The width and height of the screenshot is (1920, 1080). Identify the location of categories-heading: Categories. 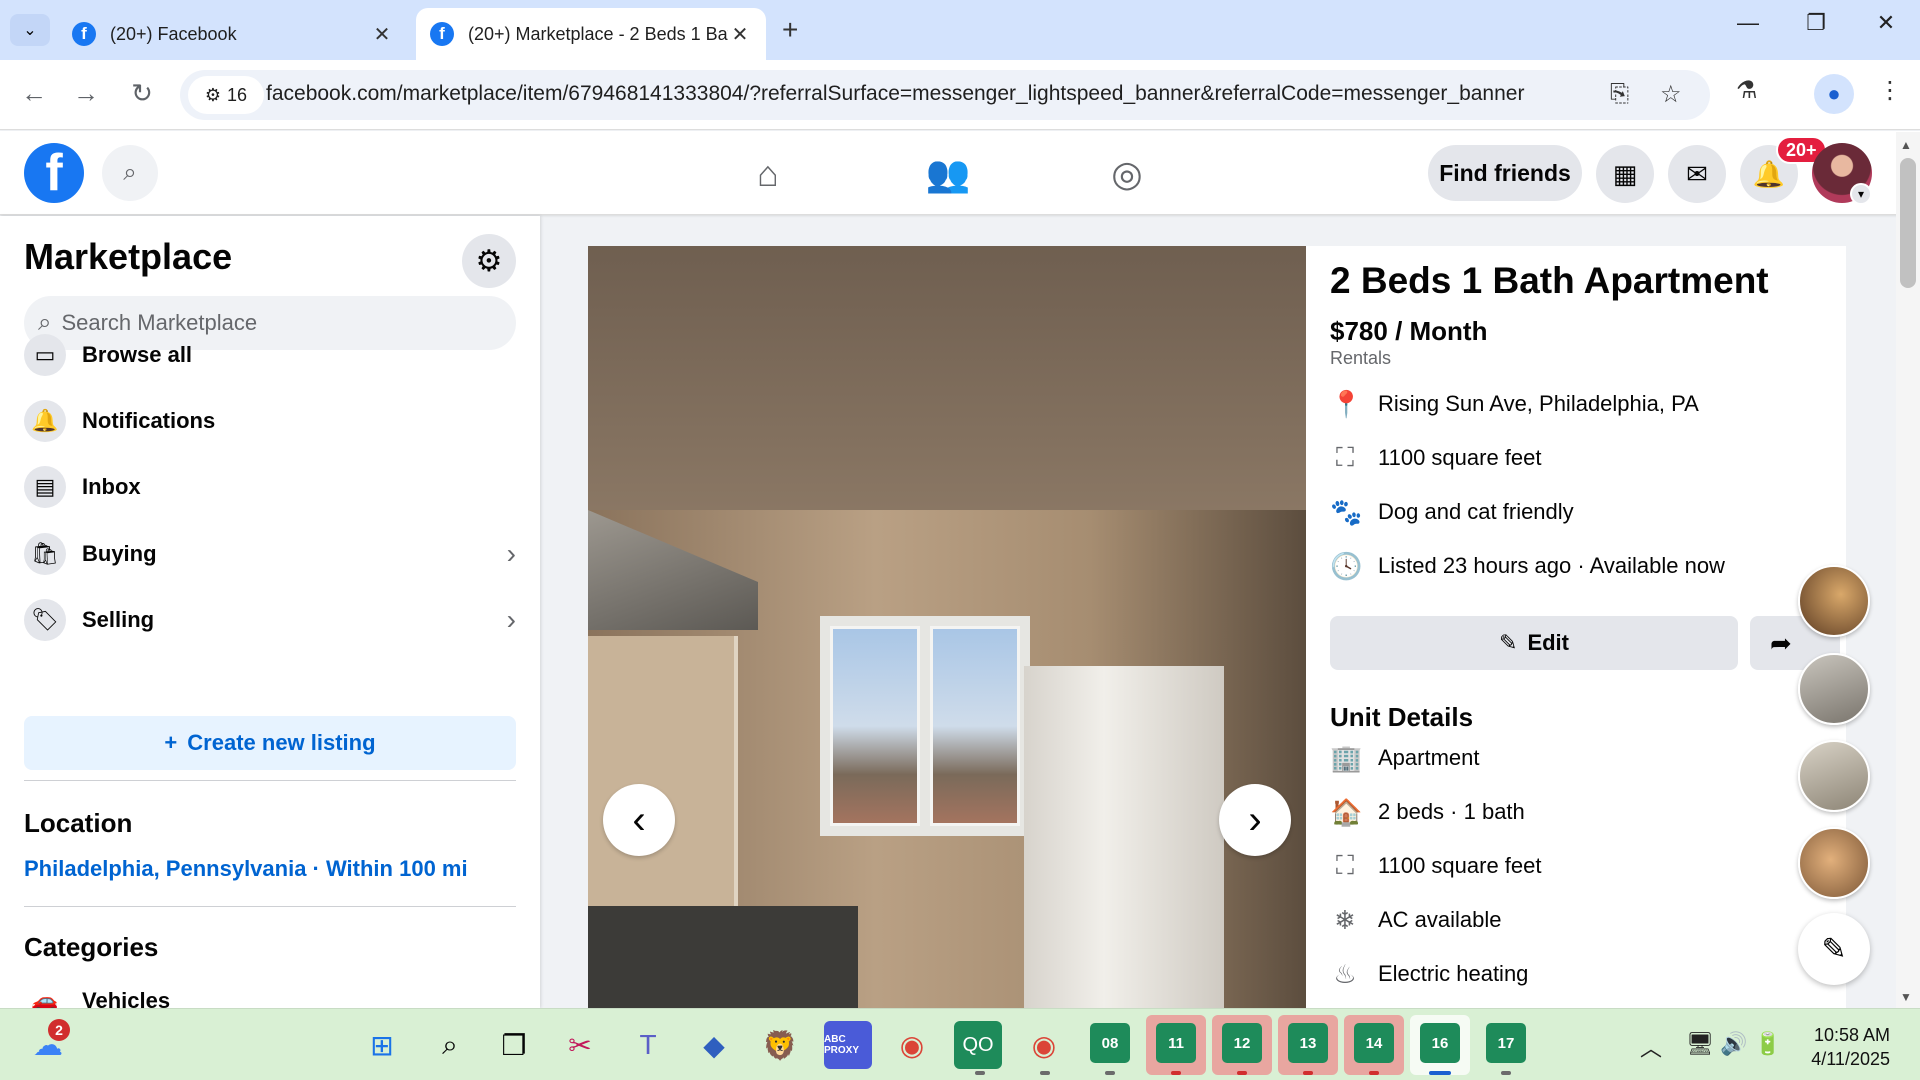
(91, 947).